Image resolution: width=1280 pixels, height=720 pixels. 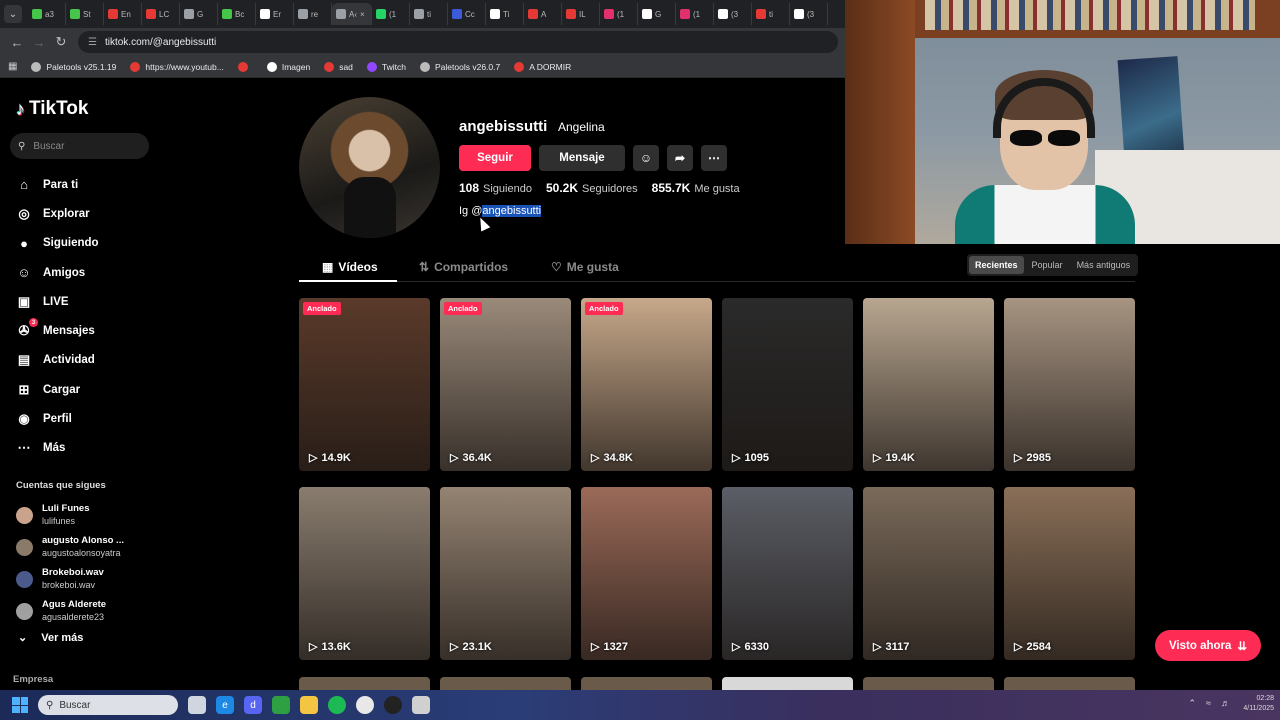 What do you see at coordinates (585, 267) in the screenshot?
I see `tab-liked: ♡ Me gusta` at bounding box center [585, 267].